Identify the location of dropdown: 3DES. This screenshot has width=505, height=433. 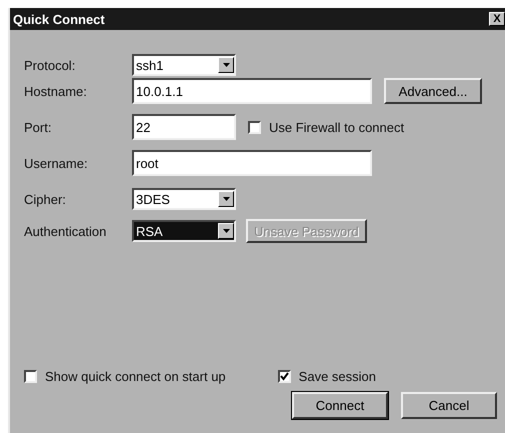
(184, 199).